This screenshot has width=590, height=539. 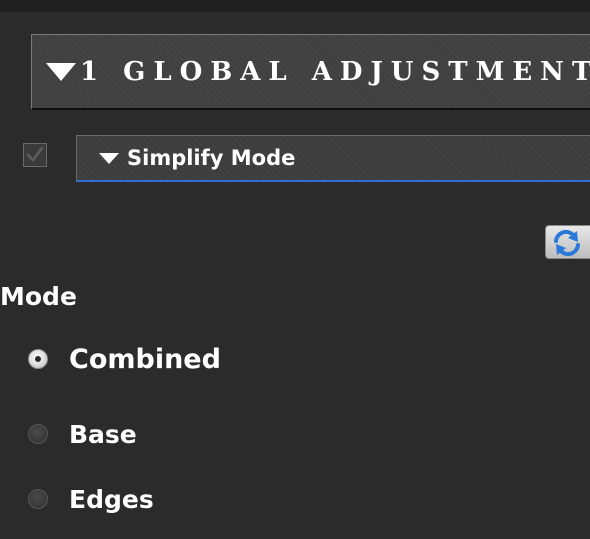 I want to click on simplify-mode-enable-checkbox, so click(x=35, y=155).